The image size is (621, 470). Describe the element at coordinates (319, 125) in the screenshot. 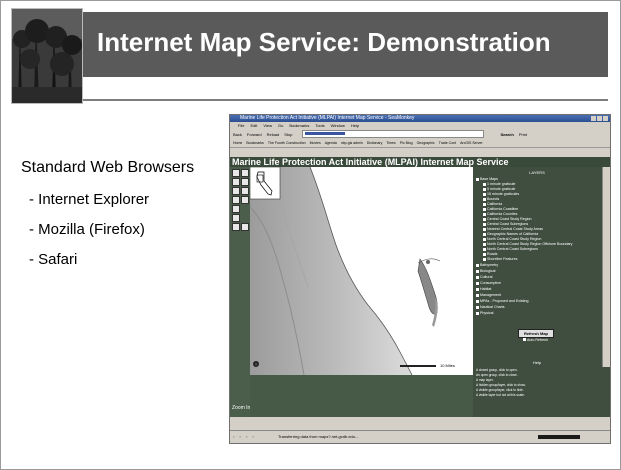

I see `menu-tools: Tools` at that location.